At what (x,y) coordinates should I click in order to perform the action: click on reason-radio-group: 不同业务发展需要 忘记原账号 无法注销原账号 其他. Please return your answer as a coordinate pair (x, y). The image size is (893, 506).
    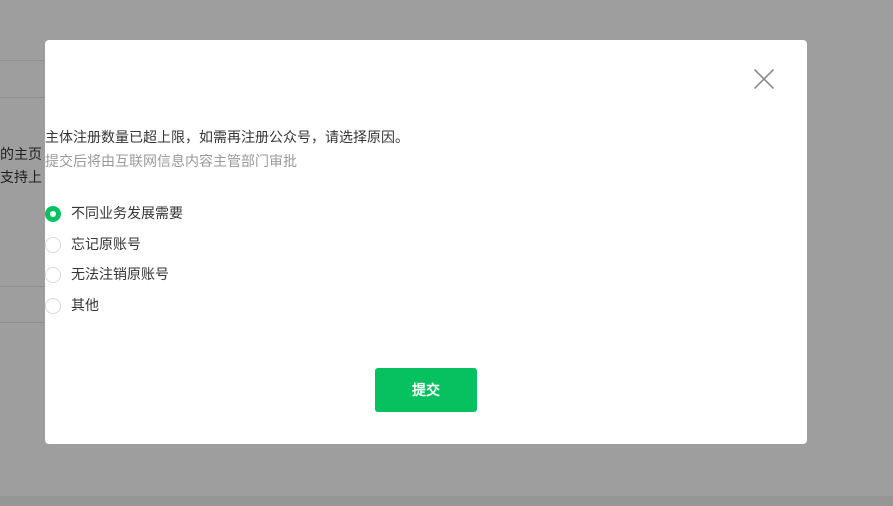
    Looking at the image, I should click on (114, 264).